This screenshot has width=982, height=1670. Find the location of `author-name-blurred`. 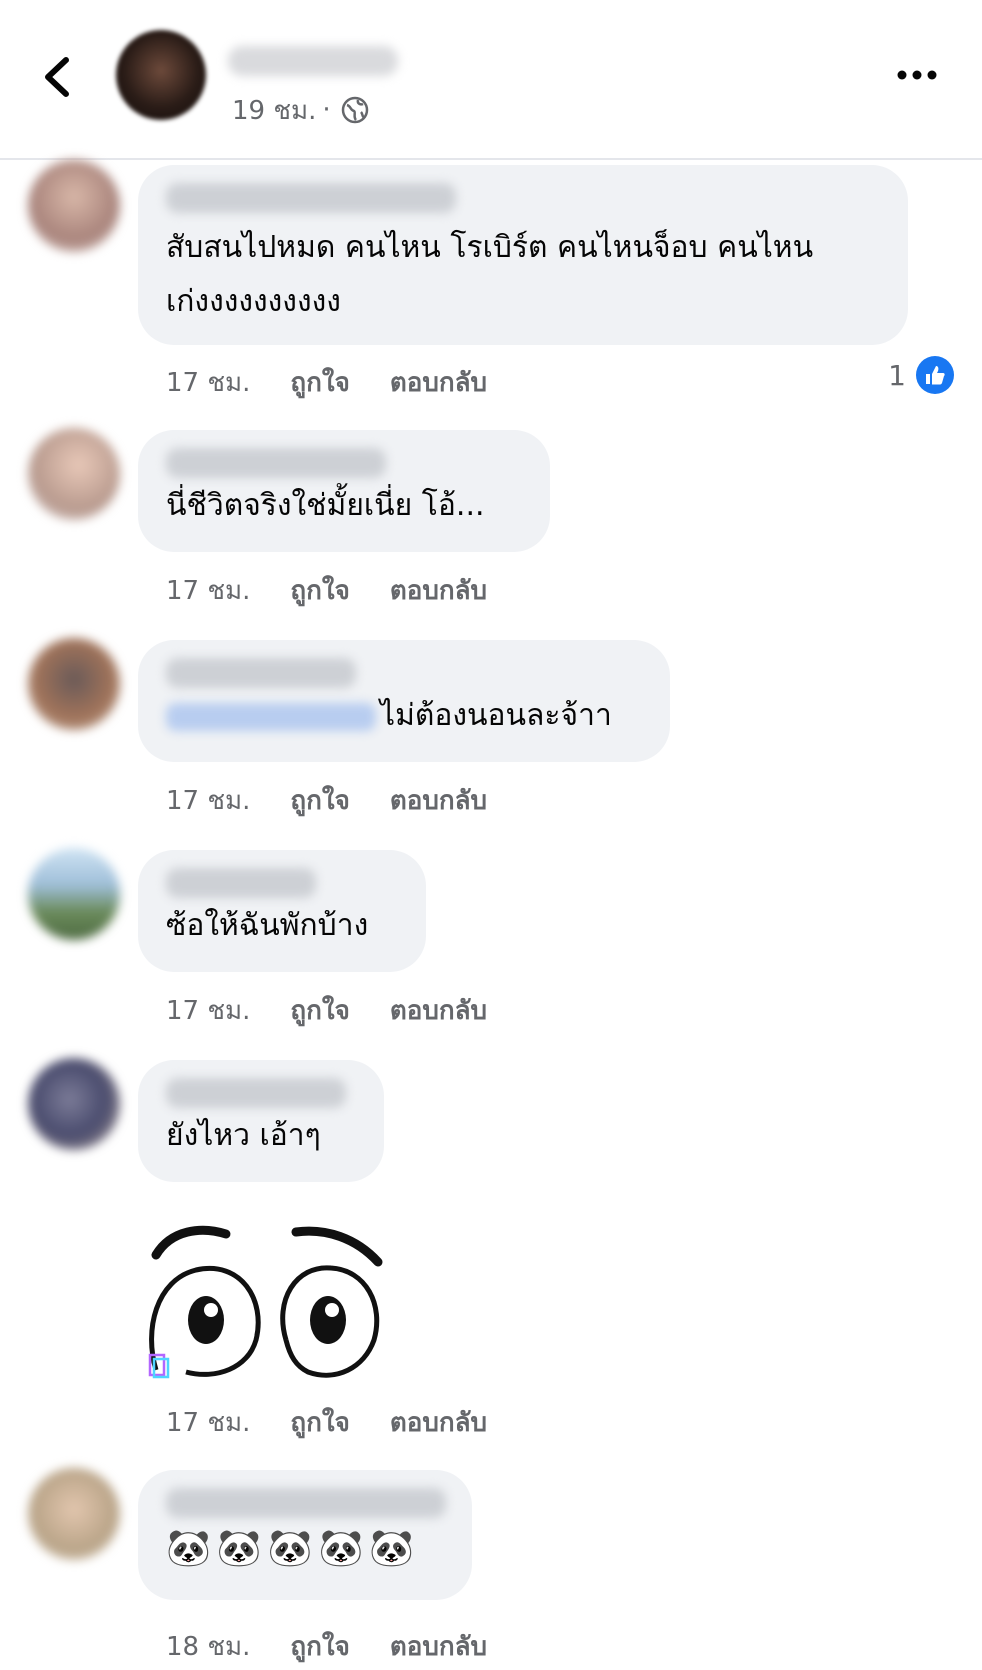

author-name-blurred is located at coordinates (313, 61).